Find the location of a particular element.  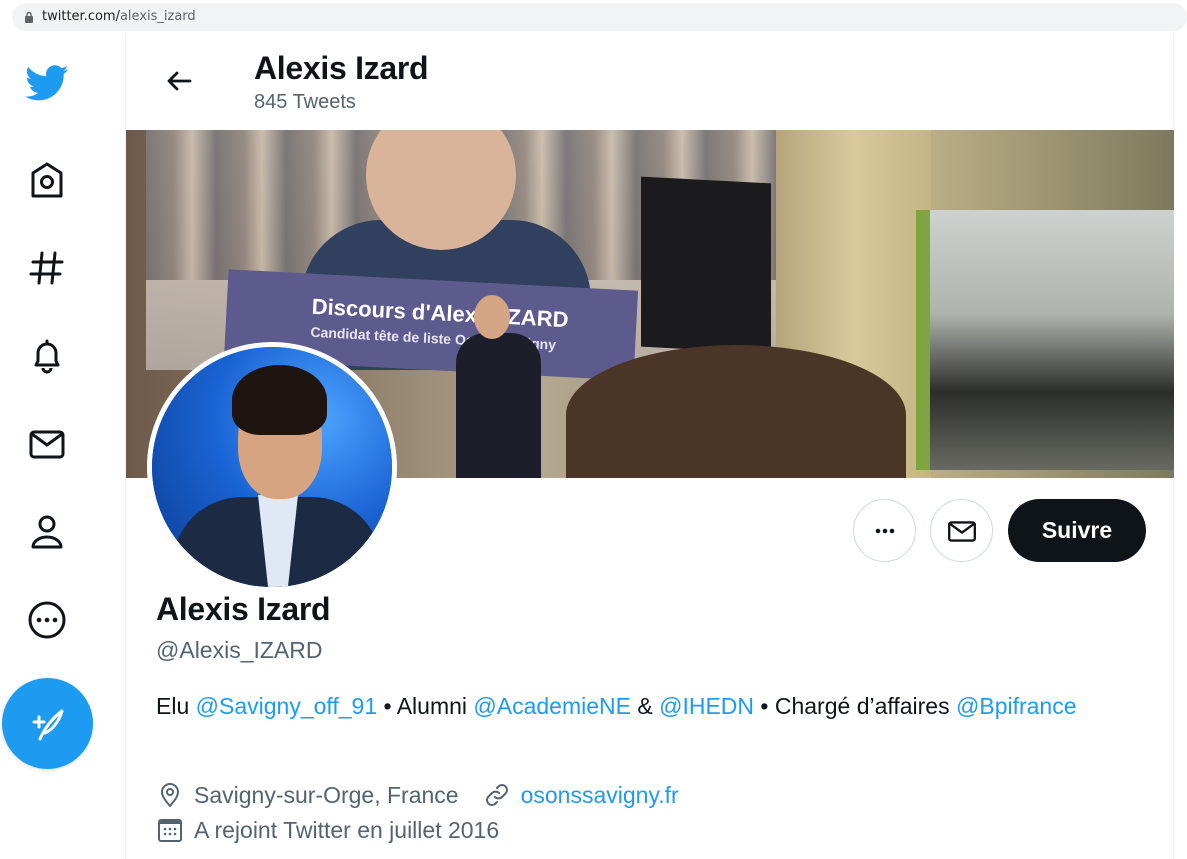

more-icon is located at coordinates (47, 620).